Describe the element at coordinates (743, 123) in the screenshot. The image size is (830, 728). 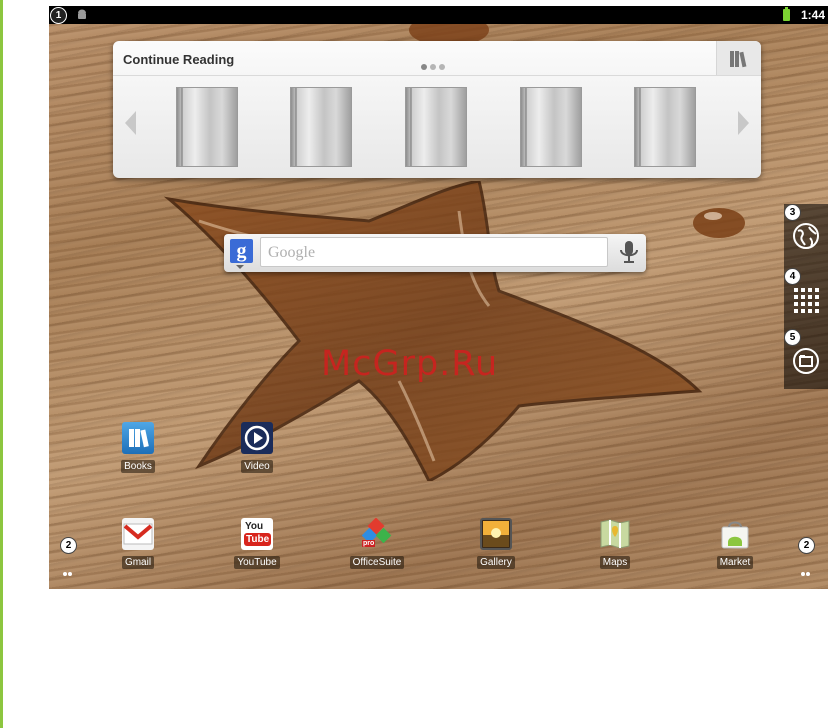
I see `scroll-right-arrow-icon` at that location.